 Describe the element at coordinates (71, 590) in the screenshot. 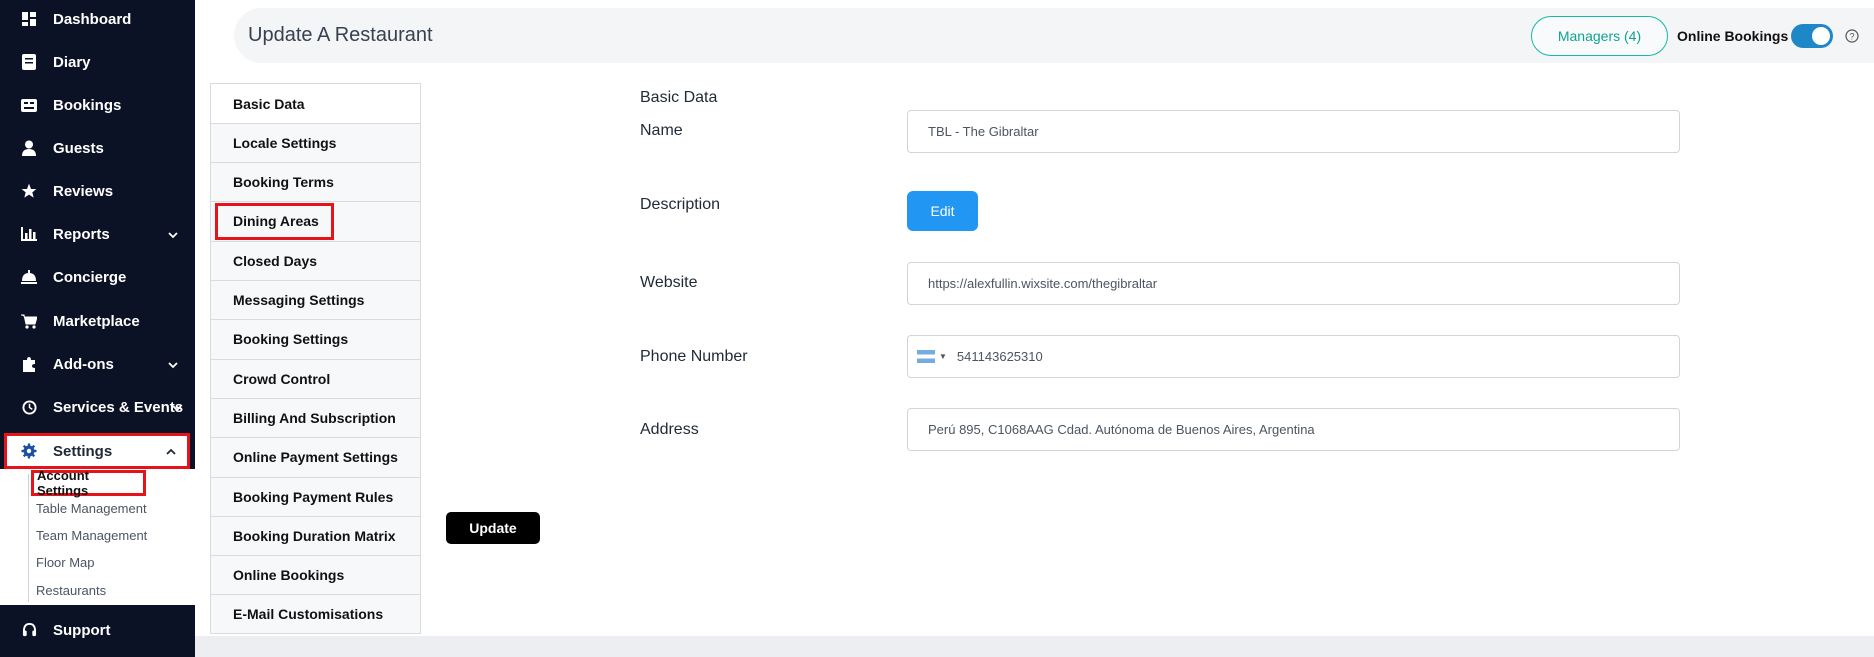

I see `submenu-restaurants: Restaurants` at that location.